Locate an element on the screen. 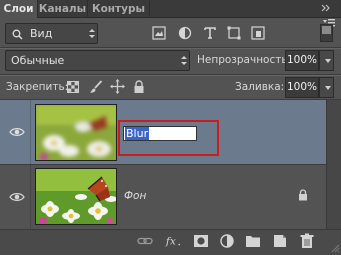 Image resolution: width=341 pixels, height=255 pixels. fill-input: 100% is located at coordinates (302, 87).